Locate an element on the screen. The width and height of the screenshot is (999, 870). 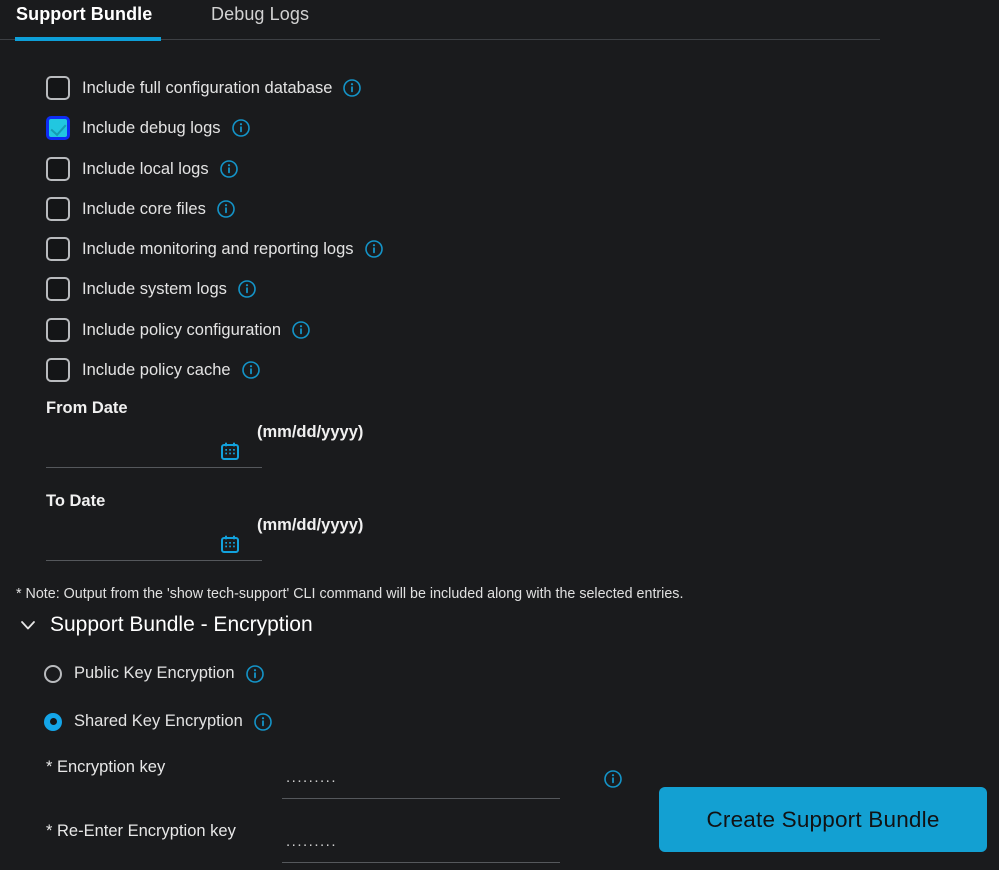
tab-support-bundle: Support Bundle is located at coordinates (84, 14).